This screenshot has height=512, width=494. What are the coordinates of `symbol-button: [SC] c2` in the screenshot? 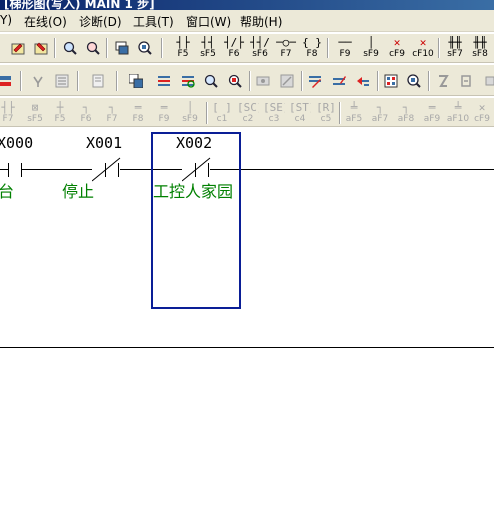 It's located at (248, 113).